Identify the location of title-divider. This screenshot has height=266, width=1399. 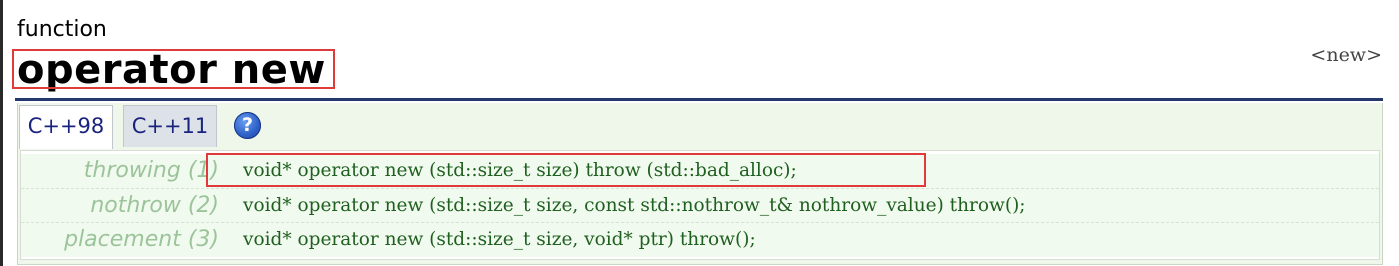
(699, 99).